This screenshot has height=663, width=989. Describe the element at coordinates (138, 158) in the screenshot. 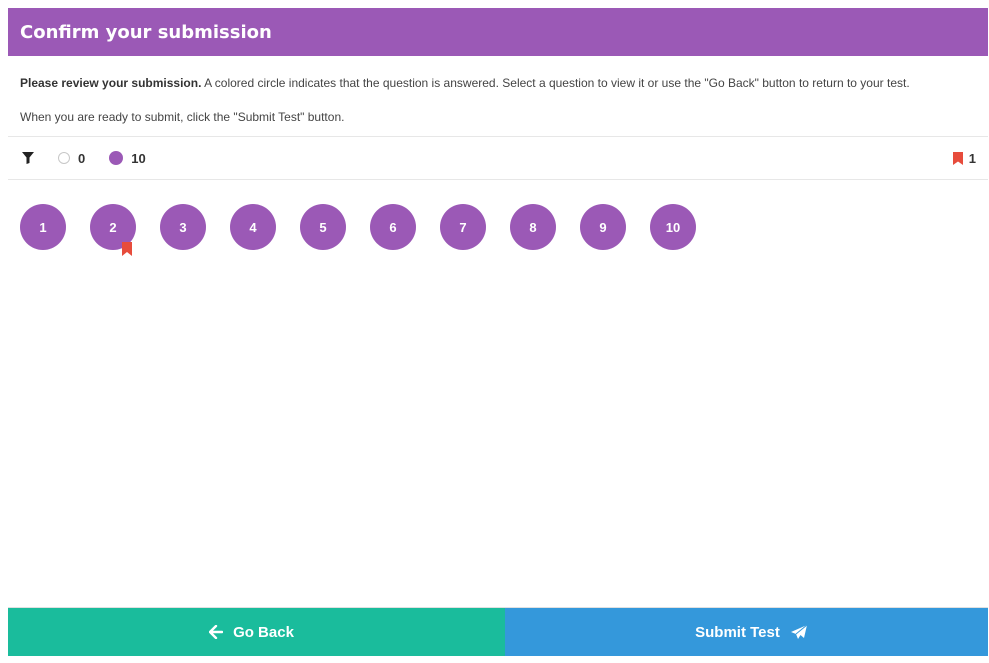

I see `answered-count: 10` at that location.